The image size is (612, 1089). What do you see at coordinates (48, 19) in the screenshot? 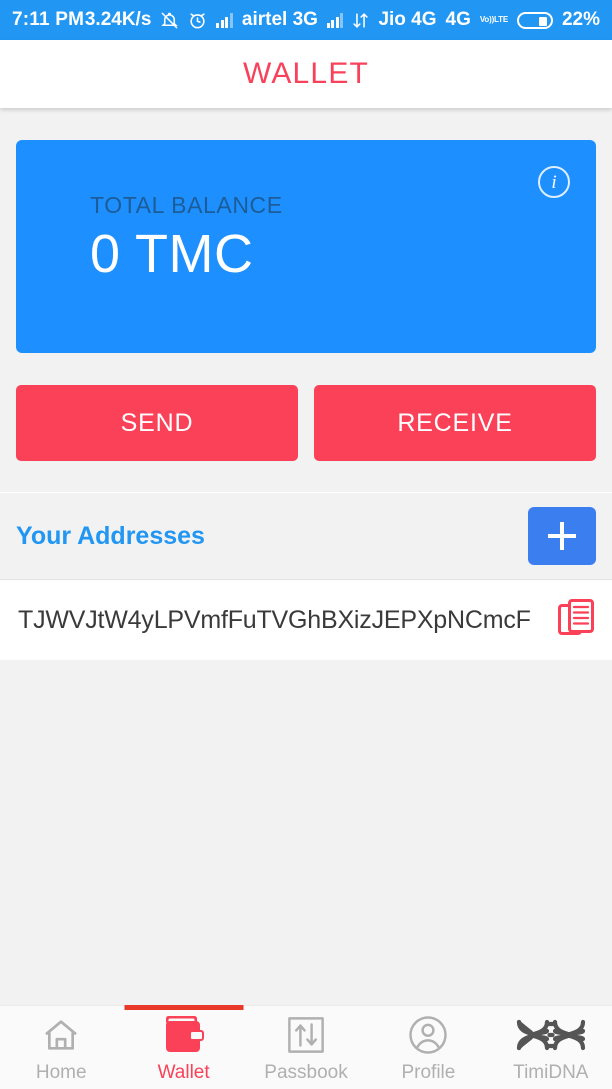
I see `status-bar-time: 7:11 PM` at bounding box center [48, 19].